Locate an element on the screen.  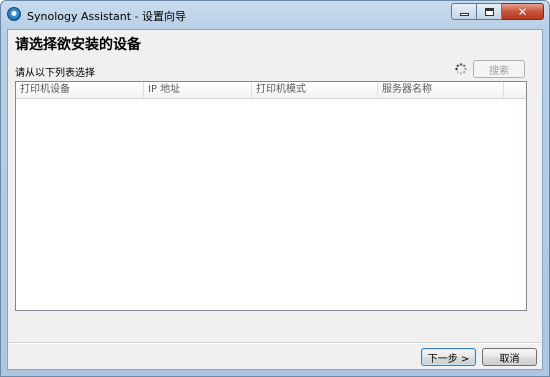
window-title: Synology Assistant - 设置向导 is located at coordinates (107, 16).